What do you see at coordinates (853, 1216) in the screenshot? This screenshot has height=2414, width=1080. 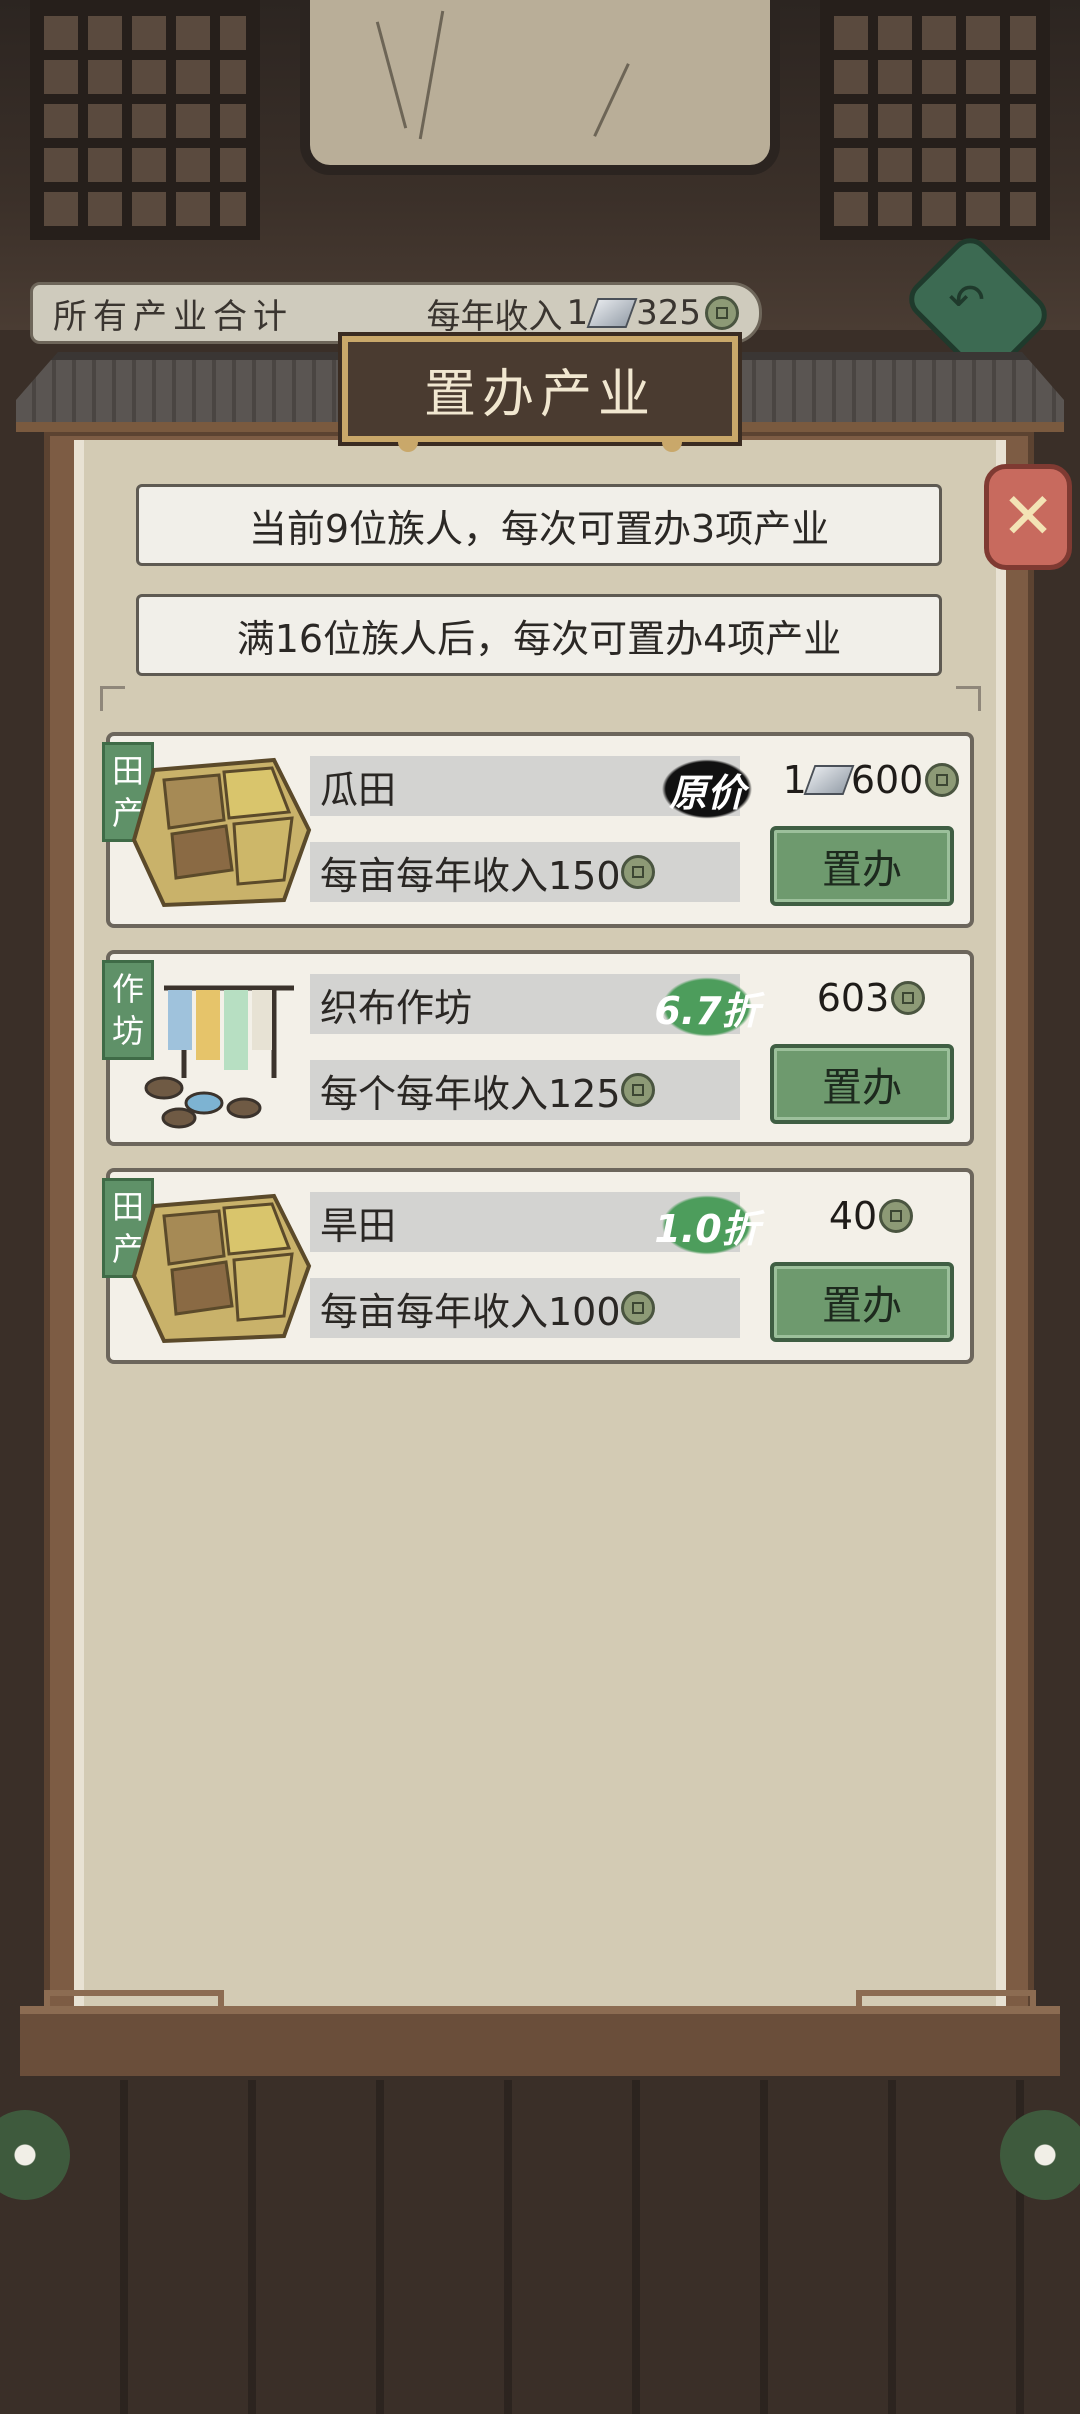 I see `price-coins: 40` at bounding box center [853, 1216].